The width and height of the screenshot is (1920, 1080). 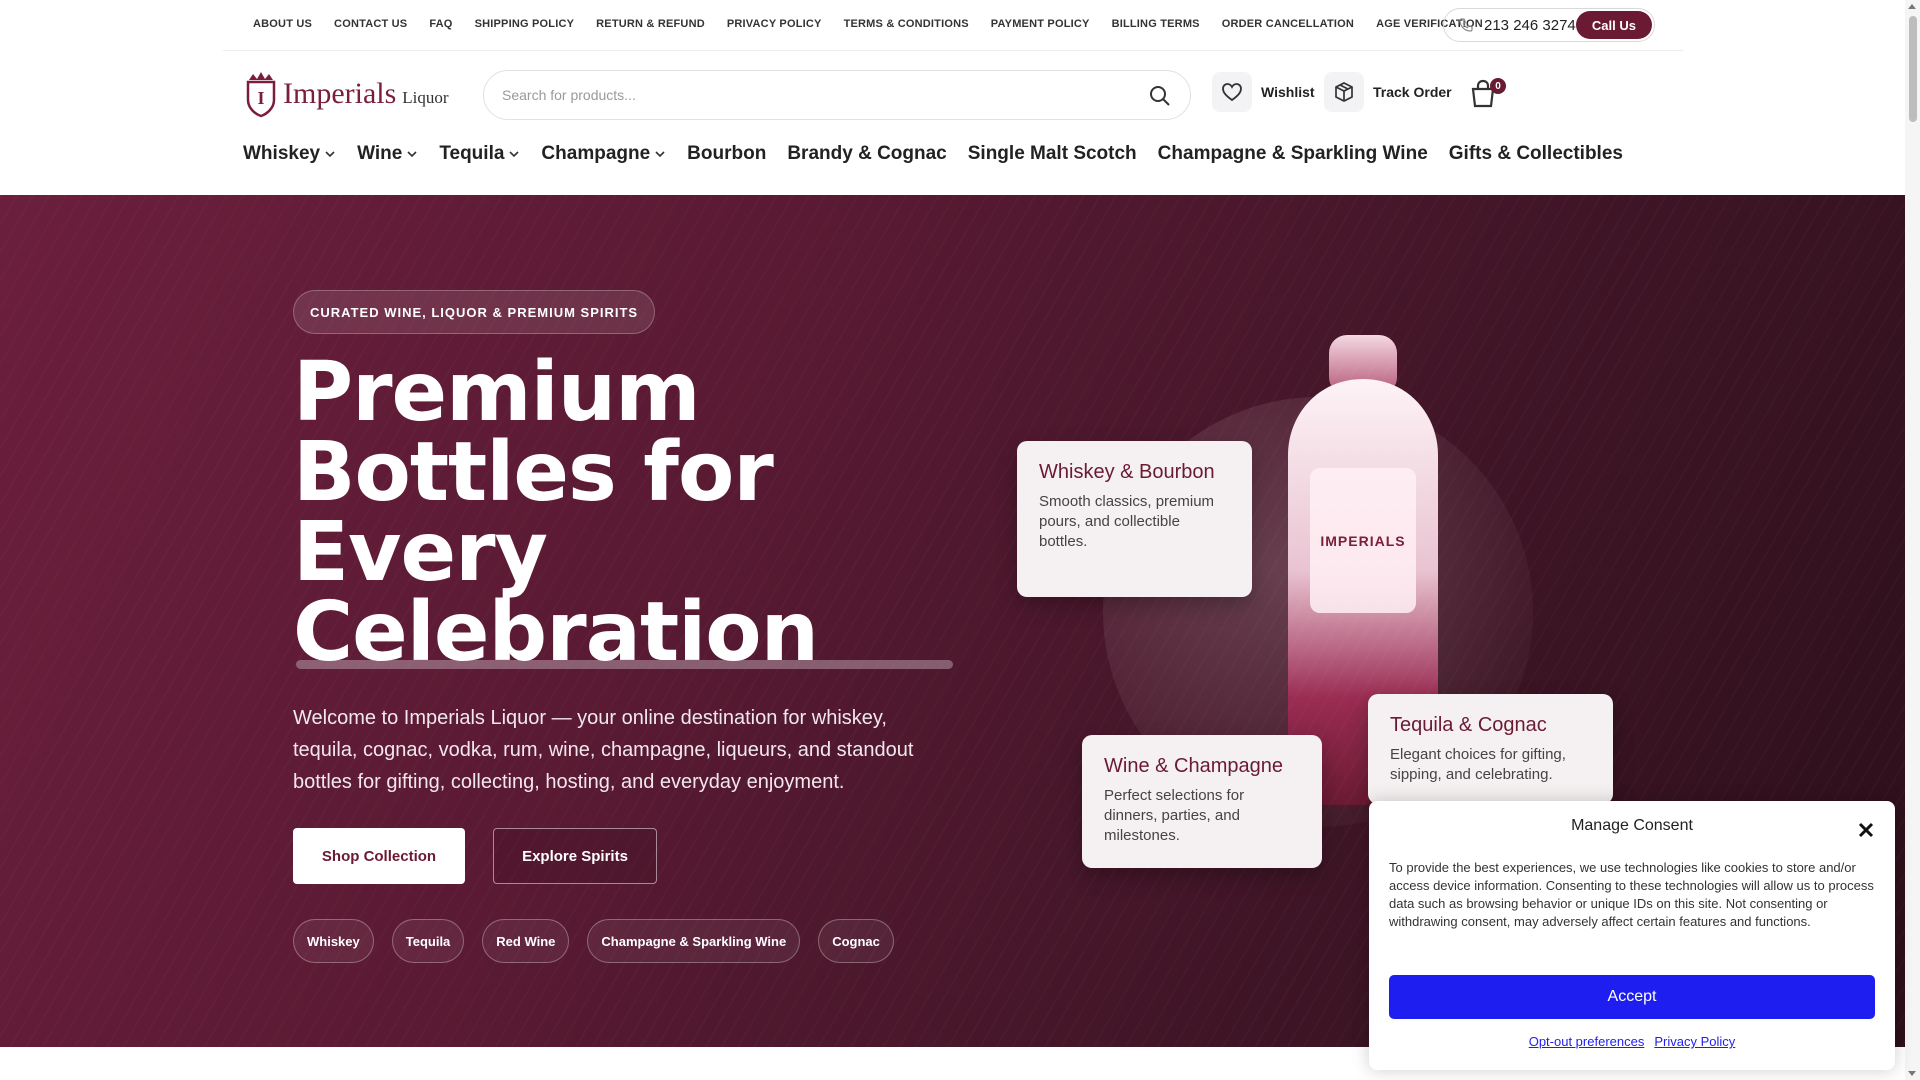 I want to click on nav-item-single-malt-scotch: Single Malt Scotch, so click(x=1052, y=154).